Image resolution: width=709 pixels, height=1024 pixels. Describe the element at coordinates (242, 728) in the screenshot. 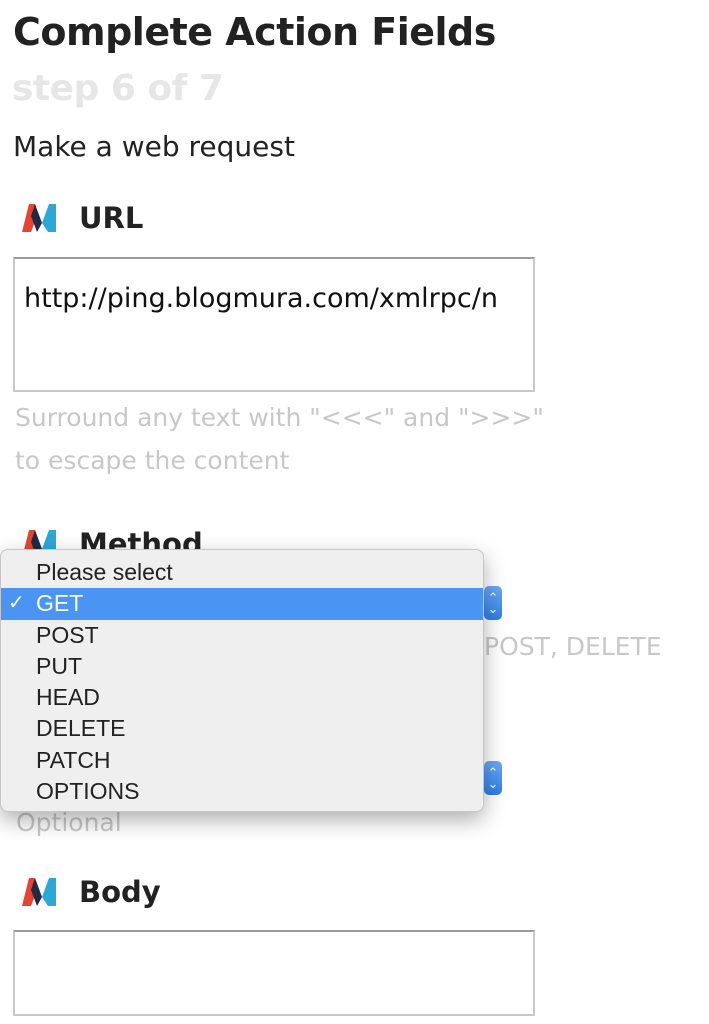

I see `method-option: DELETE` at that location.